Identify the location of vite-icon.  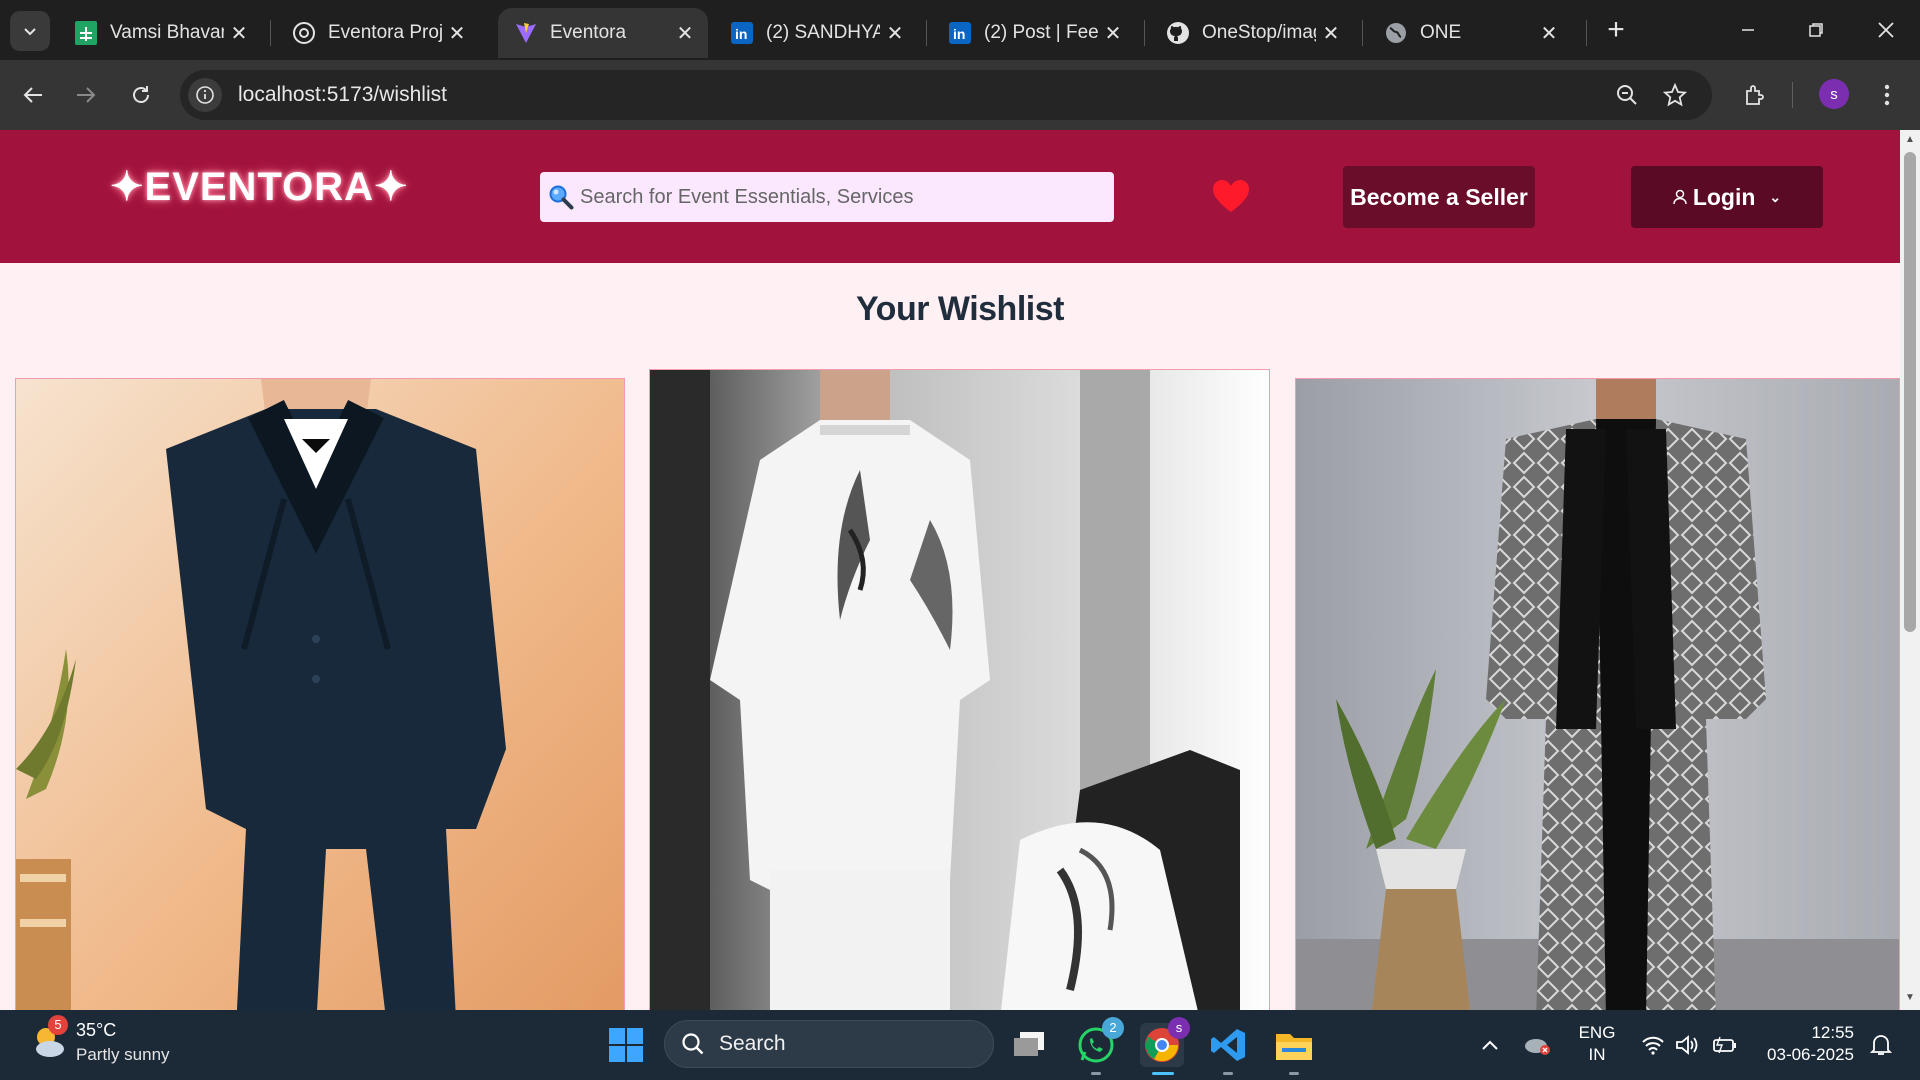
(526, 33).